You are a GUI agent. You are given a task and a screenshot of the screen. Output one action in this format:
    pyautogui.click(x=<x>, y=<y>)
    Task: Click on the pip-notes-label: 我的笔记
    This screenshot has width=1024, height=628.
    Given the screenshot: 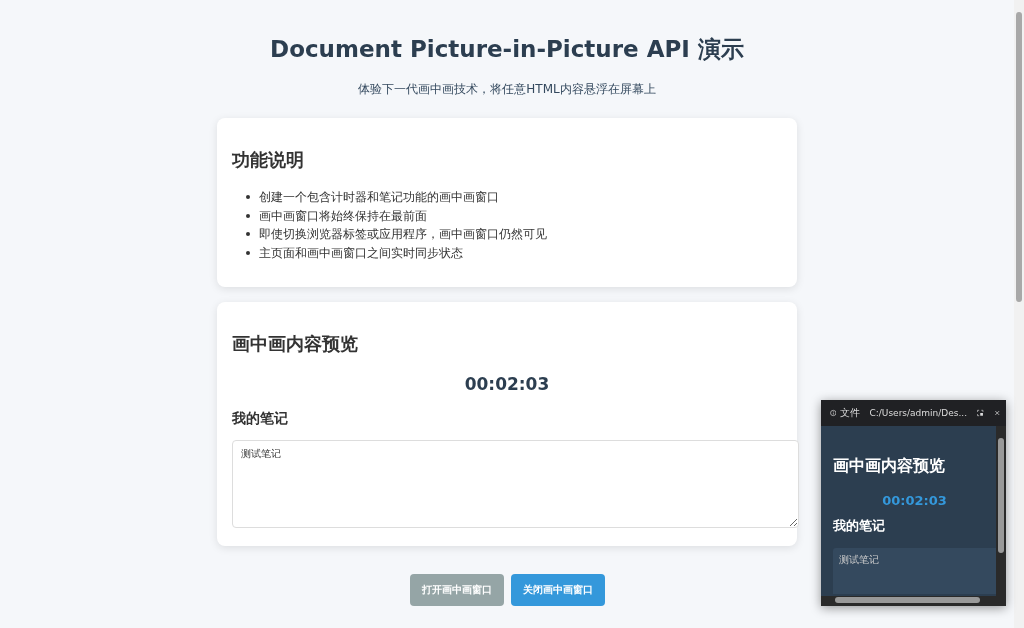 What is the action you would take?
    pyautogui.click(x=859, y=526)
    